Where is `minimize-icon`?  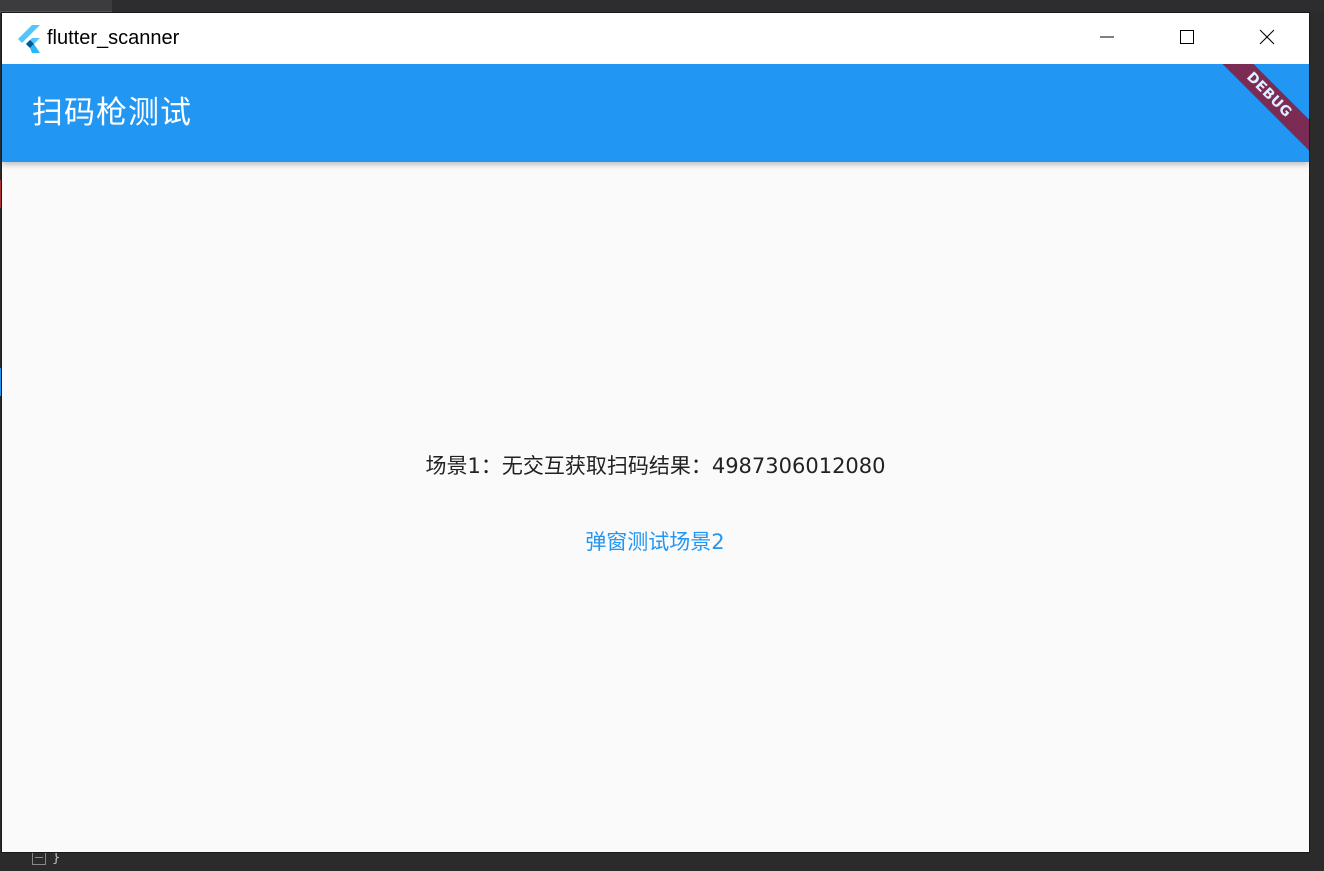 minimize-icon is located at coordinates (1107, 39).